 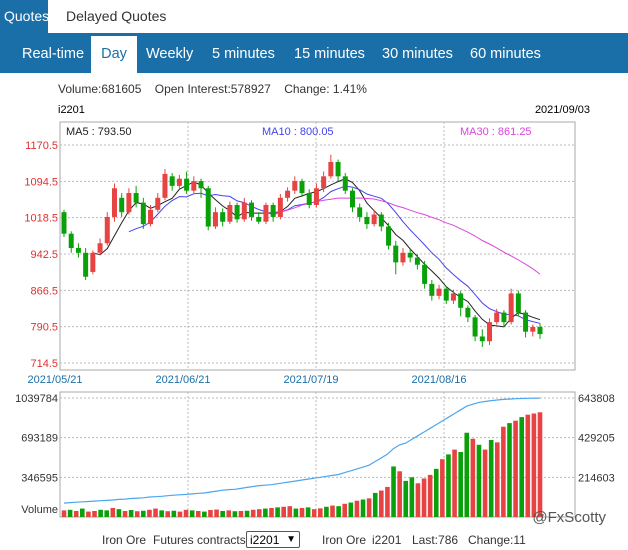 I want to click on date-tick-label: 2021/05/21, so click(x=54, y=380).